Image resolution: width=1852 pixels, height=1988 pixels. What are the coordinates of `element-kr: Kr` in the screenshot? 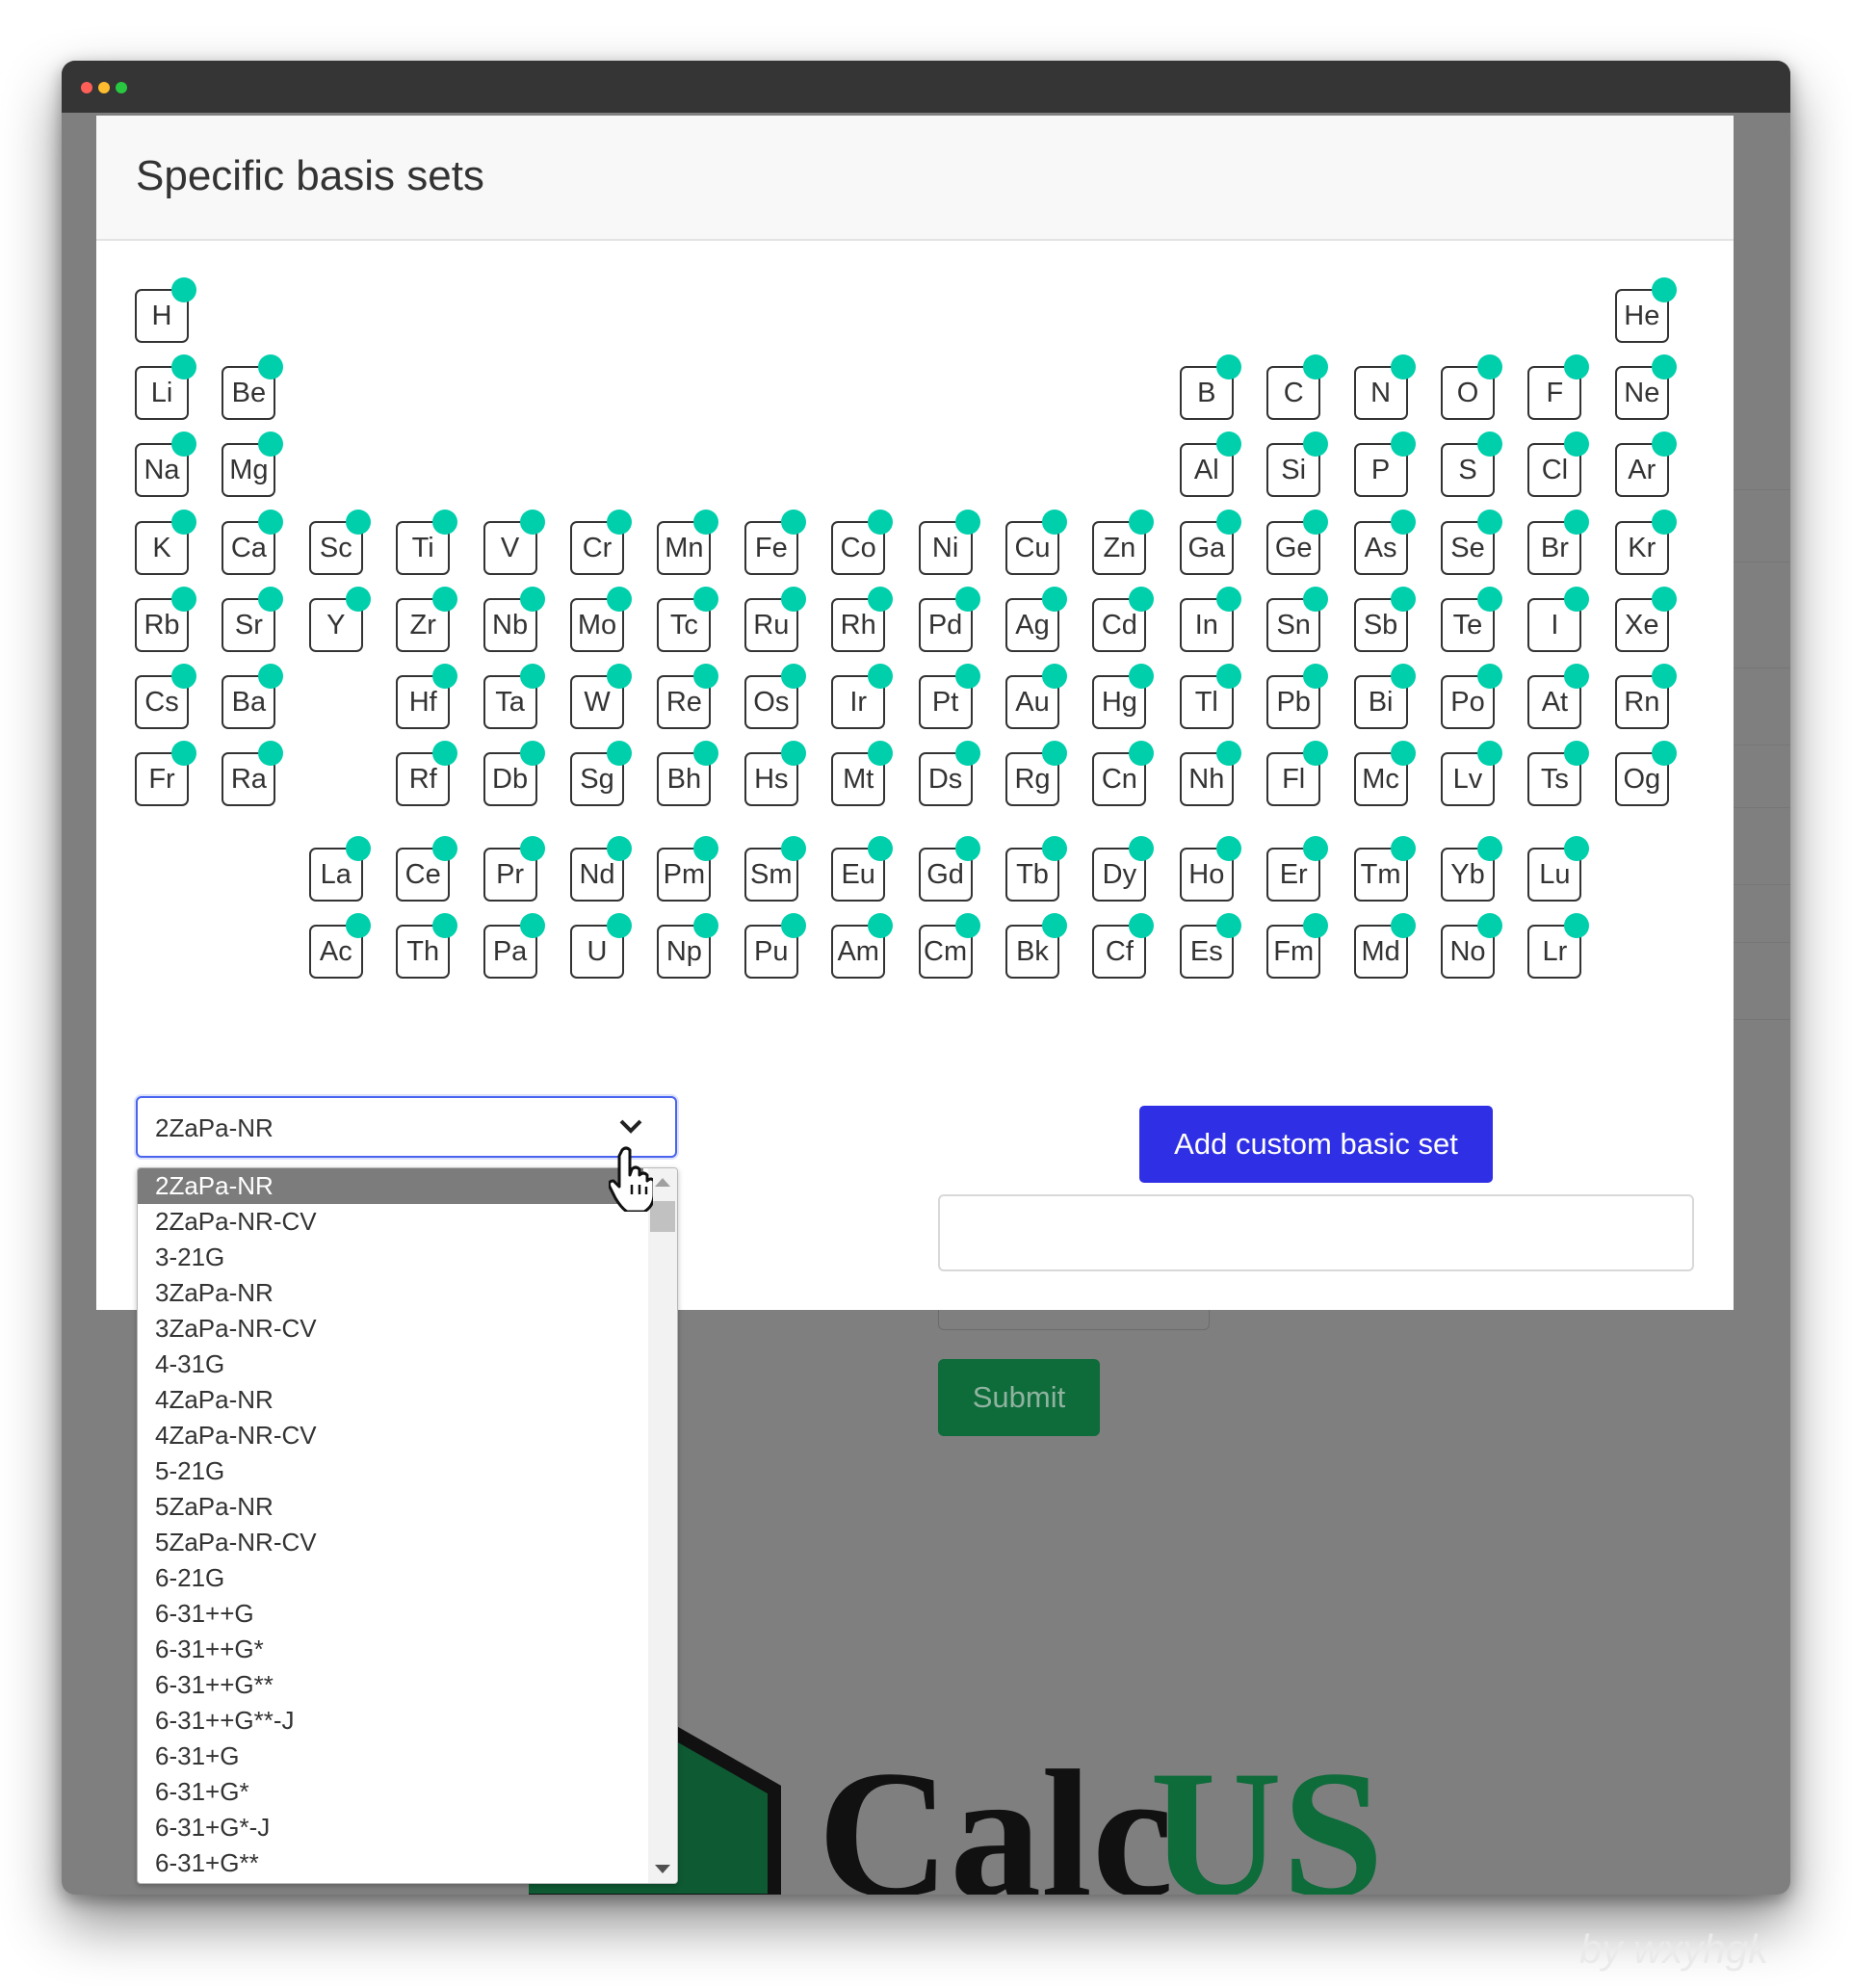 It's located at (1646, 542).